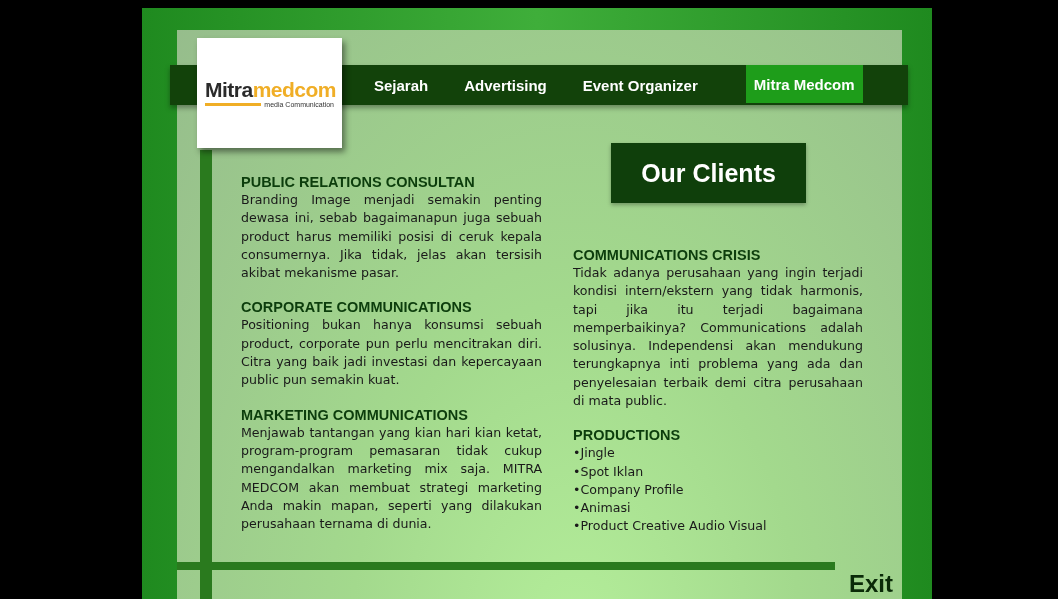 Image resolution: width=1058 pixels, height=599 pixels. What do you see at coordinates (804, 84) in the screenshot?
I see `nav-tab: Mitra Medcom` at bounding box center [804, 84].